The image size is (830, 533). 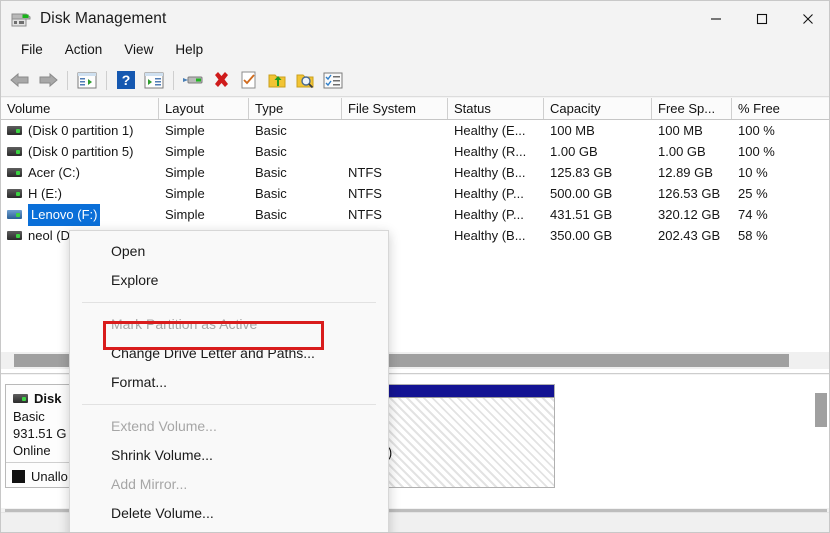 What do you see at coordinates (581, 214) in the screenshot?
I see `cell-capacity: 431.51 GB` at bounding box center [581, 214].